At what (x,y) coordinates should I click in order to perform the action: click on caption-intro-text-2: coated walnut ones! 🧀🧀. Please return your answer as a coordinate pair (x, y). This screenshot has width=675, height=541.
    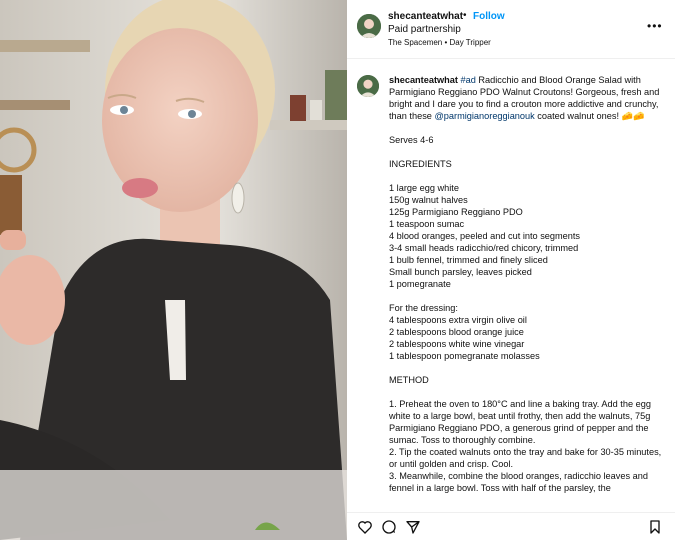
    Looking at the image, I should click on (591, 116).